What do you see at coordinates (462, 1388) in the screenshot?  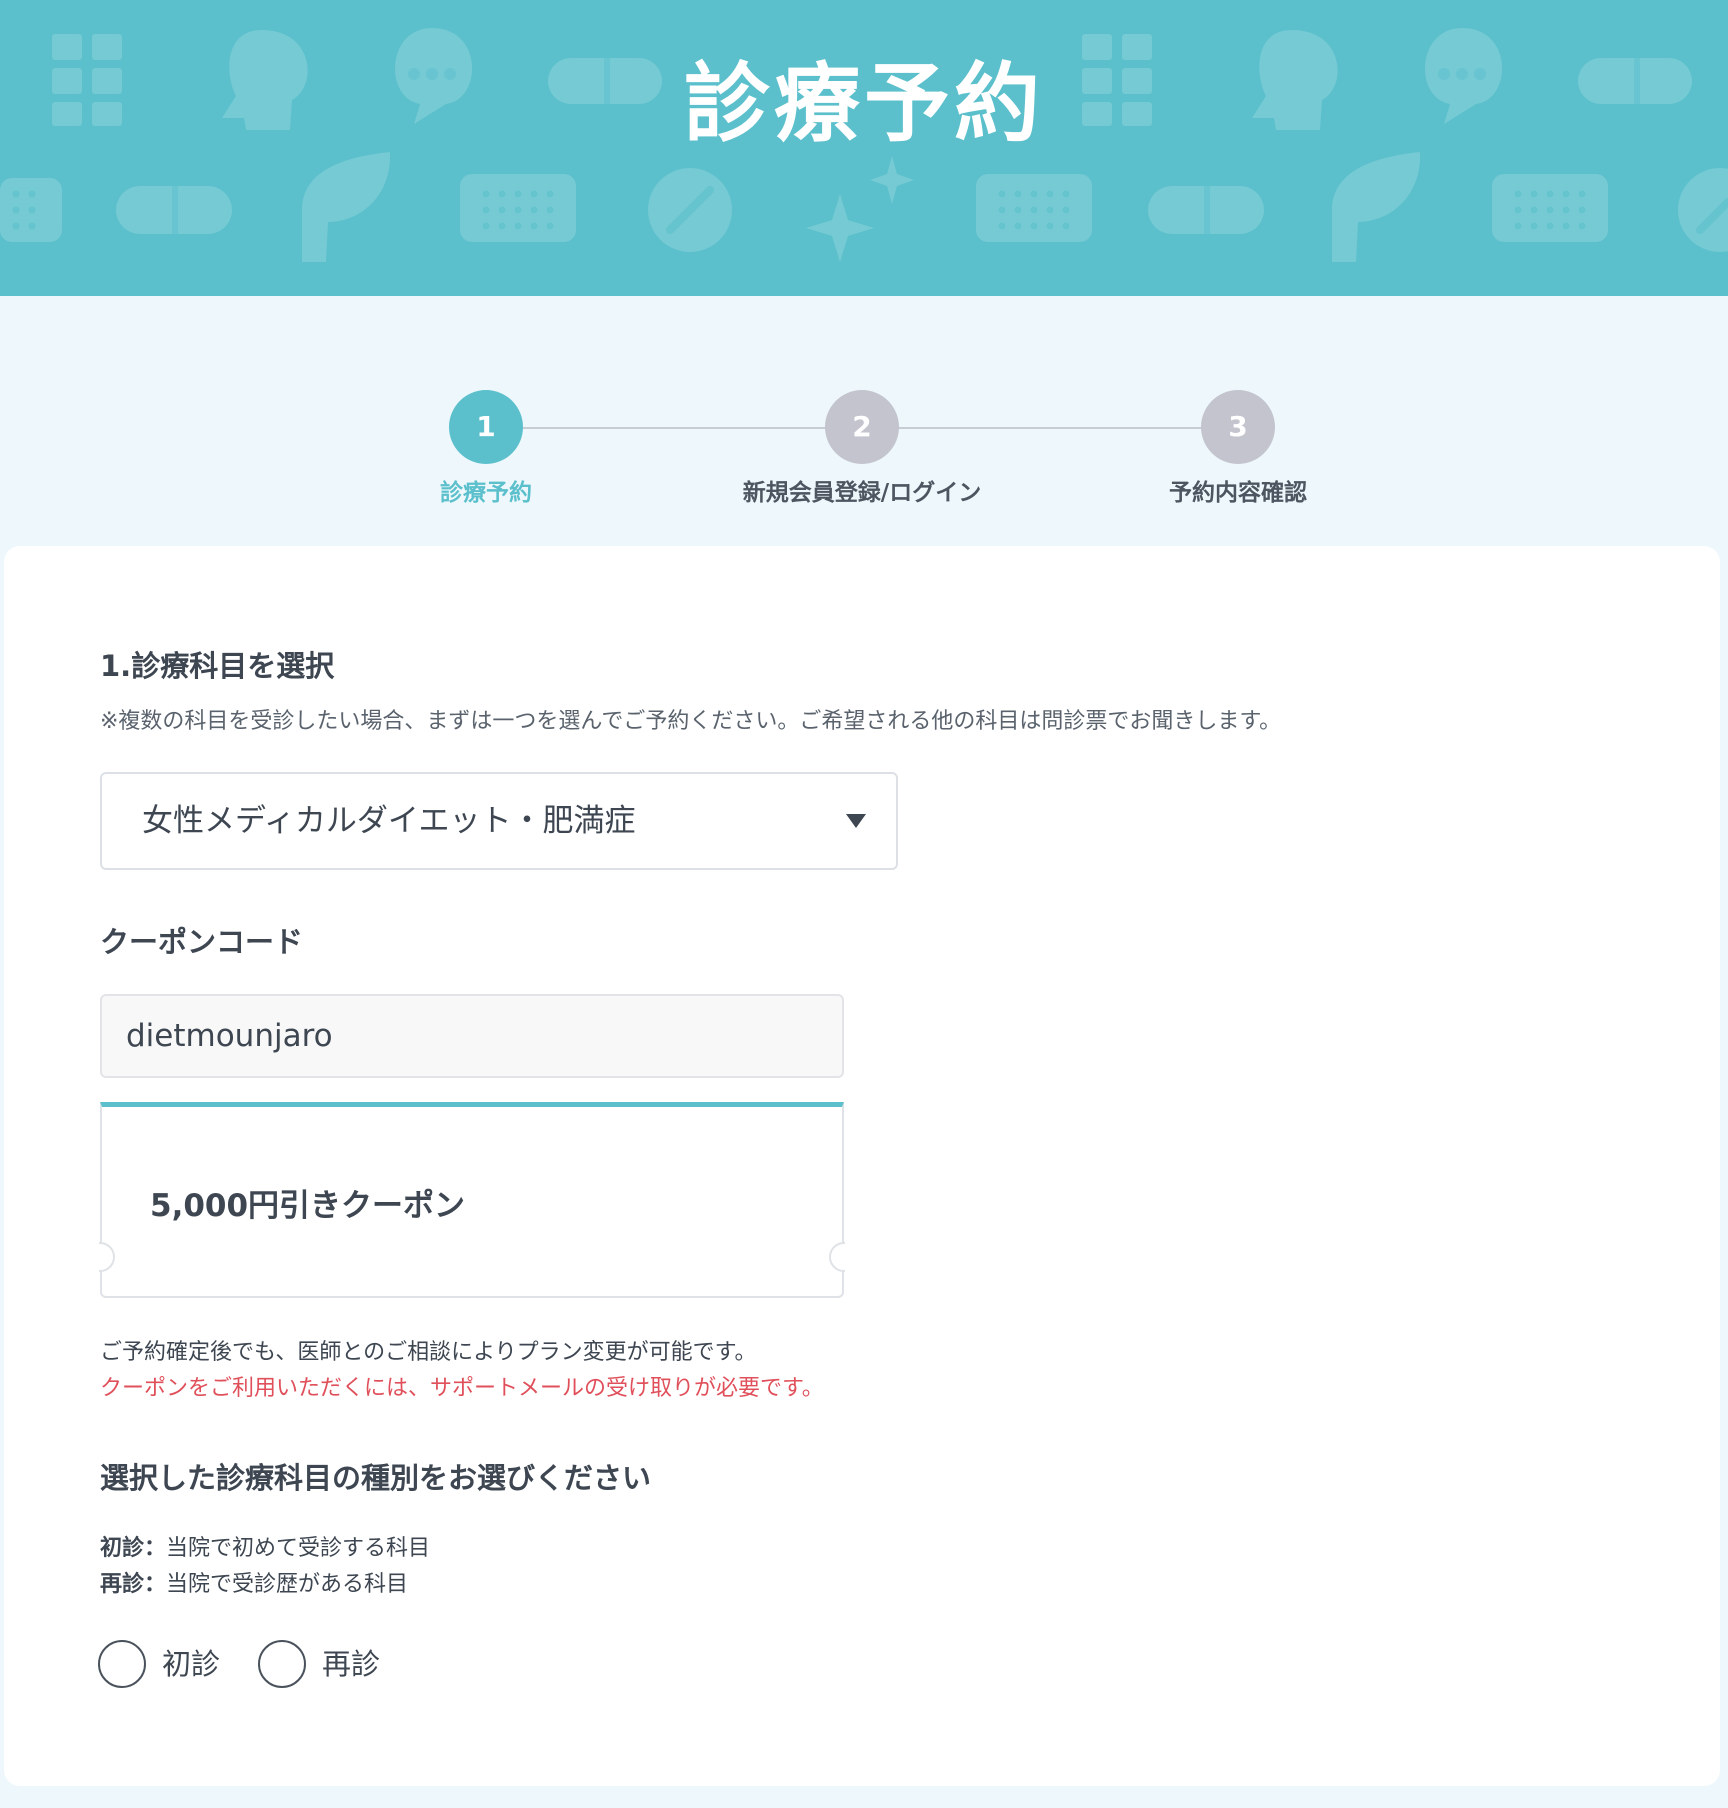 I see `coupon-warning: クーポンをご利用いただくには、サポートメールの受け取りが必要です。` at bounding box center [462, 1388].